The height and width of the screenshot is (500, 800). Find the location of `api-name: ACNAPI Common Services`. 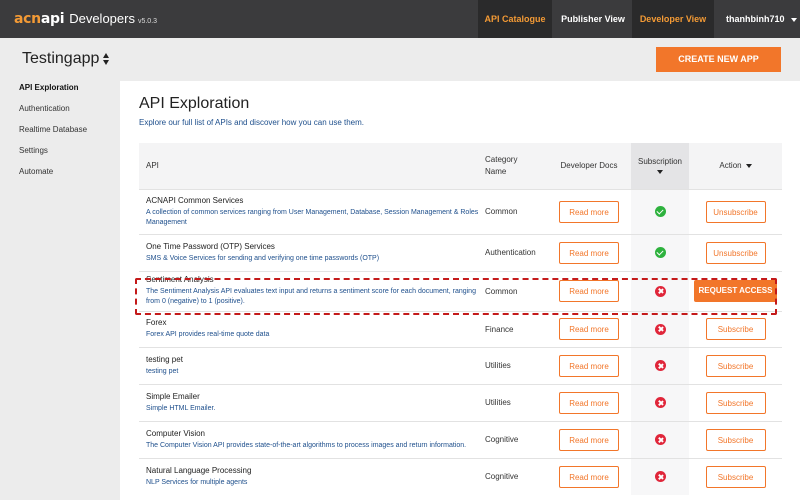

api-name: ACNAPI Common Services is located at coordinates (312, 200).